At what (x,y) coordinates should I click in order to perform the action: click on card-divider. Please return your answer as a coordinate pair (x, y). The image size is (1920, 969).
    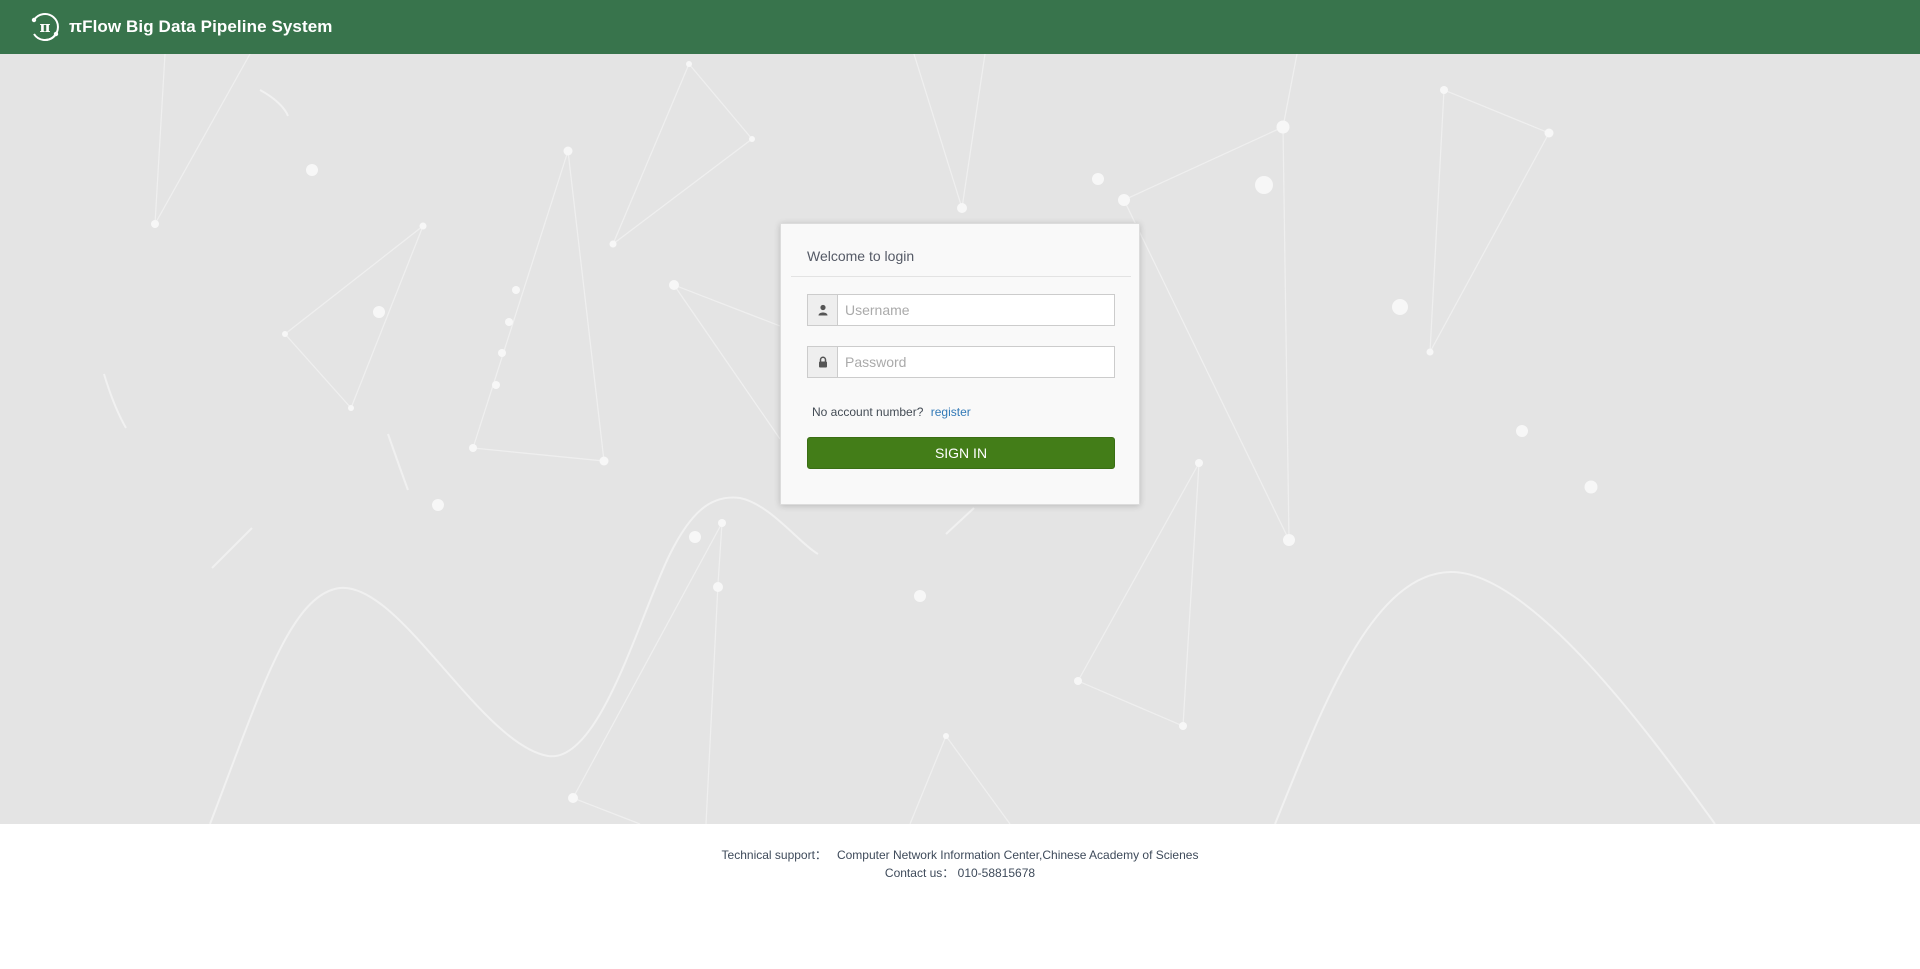
    Looking at the image, I should click on (961, 276).